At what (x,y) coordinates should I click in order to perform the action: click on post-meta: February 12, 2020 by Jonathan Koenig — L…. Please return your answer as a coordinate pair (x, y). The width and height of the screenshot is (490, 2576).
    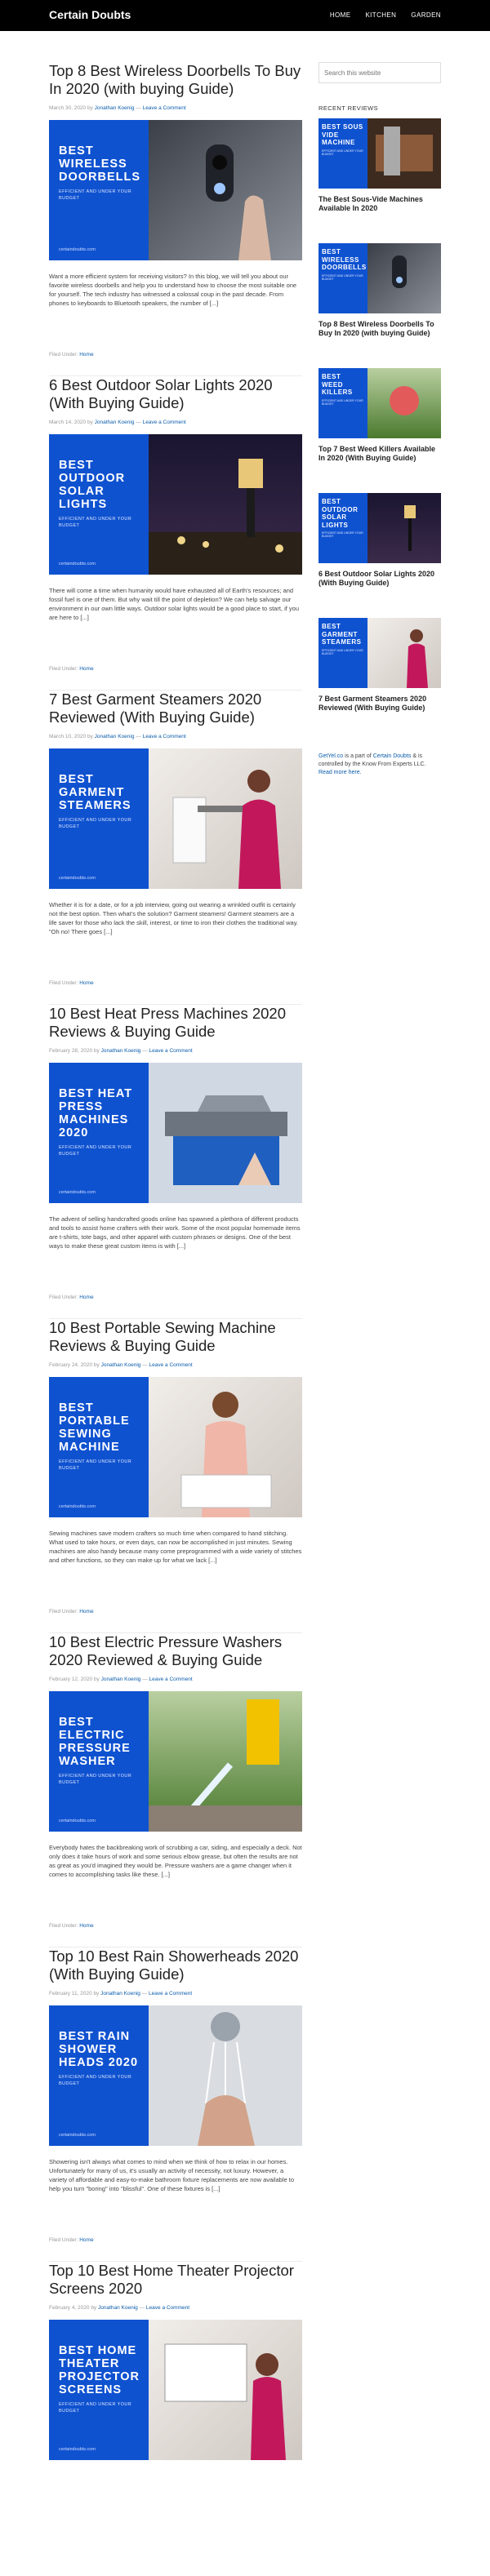
    Looking at the image, I should click on (121, 1679).